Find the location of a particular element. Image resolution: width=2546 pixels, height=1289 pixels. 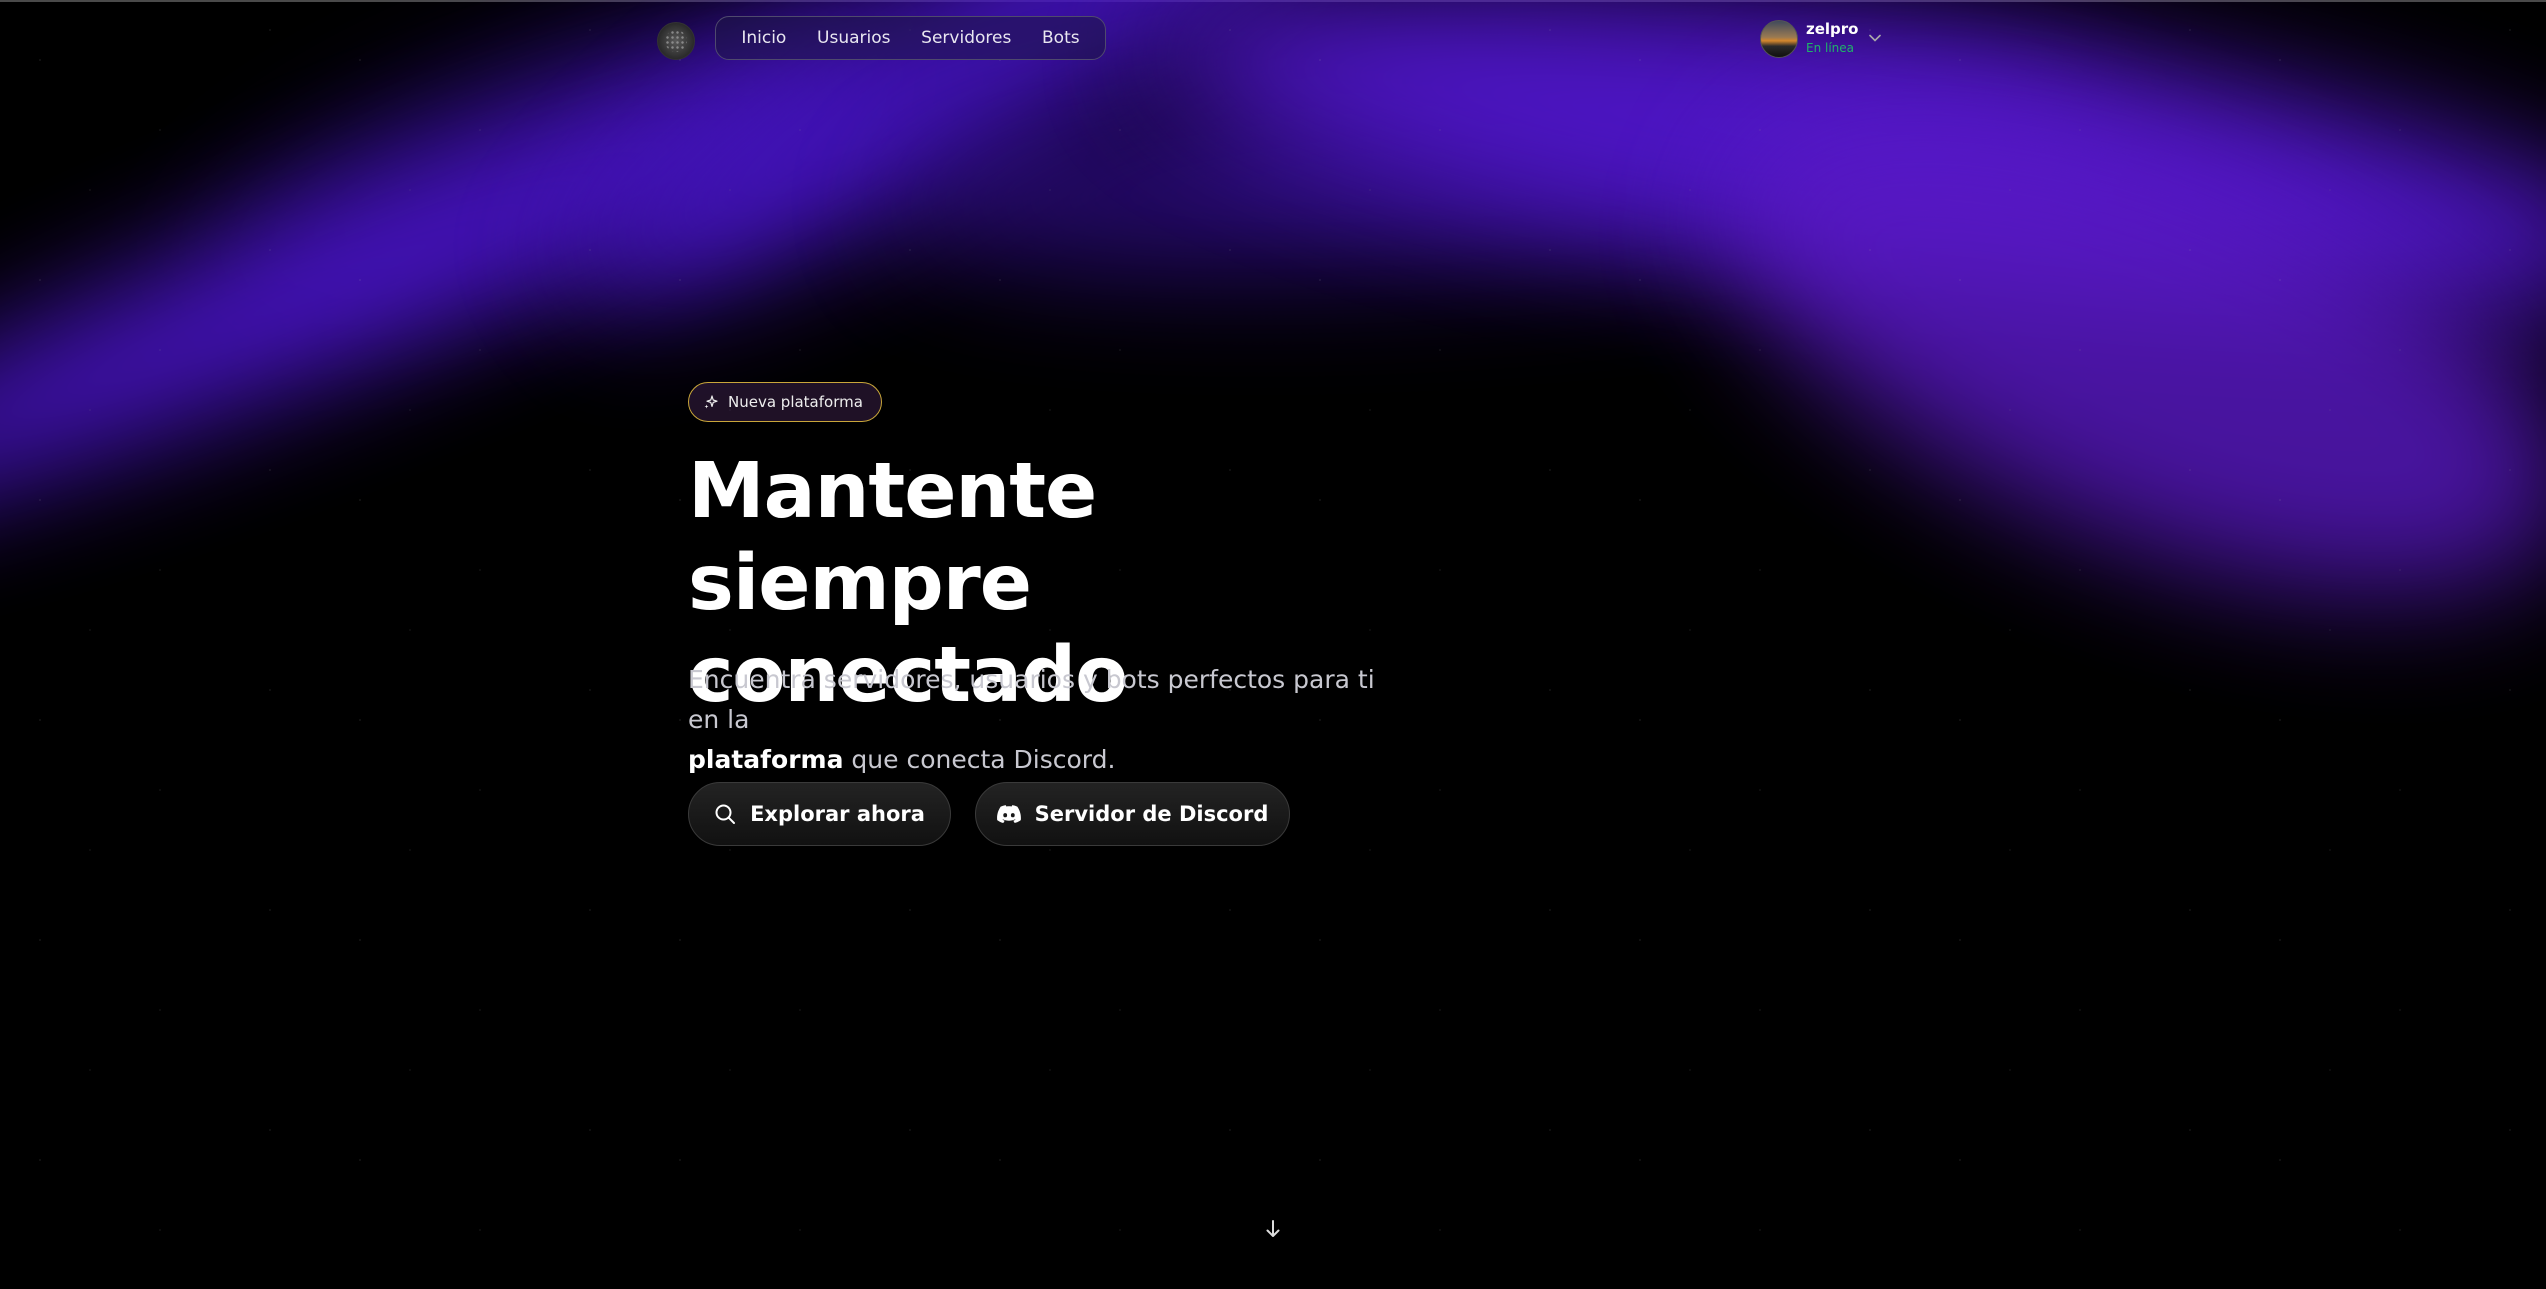

nav-item-usuarios: Usuarios is located at coordinates (853, 38).